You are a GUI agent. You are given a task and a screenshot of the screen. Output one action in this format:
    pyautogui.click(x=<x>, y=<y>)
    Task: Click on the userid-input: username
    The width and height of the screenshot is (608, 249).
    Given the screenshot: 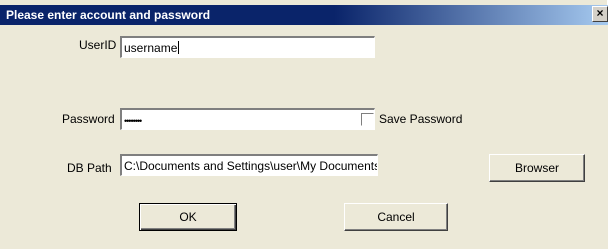 What is the action you would take?
    pyautogui.click(x=247, y=47)
    